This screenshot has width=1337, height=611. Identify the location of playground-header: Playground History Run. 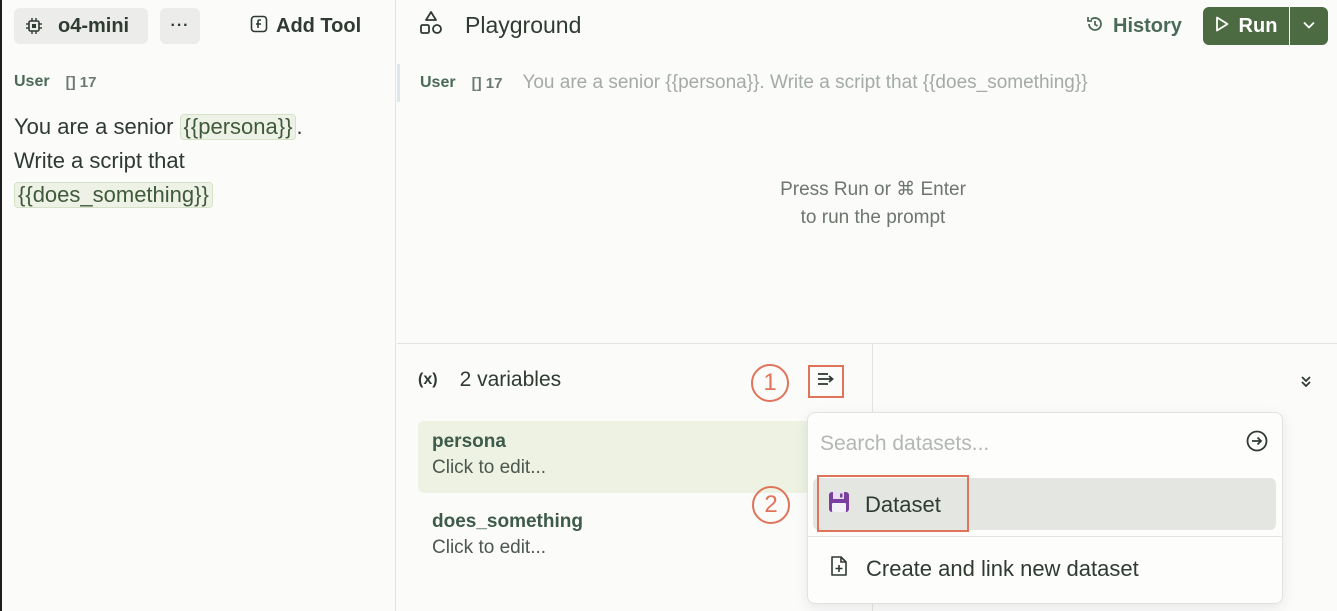
(867, 26).